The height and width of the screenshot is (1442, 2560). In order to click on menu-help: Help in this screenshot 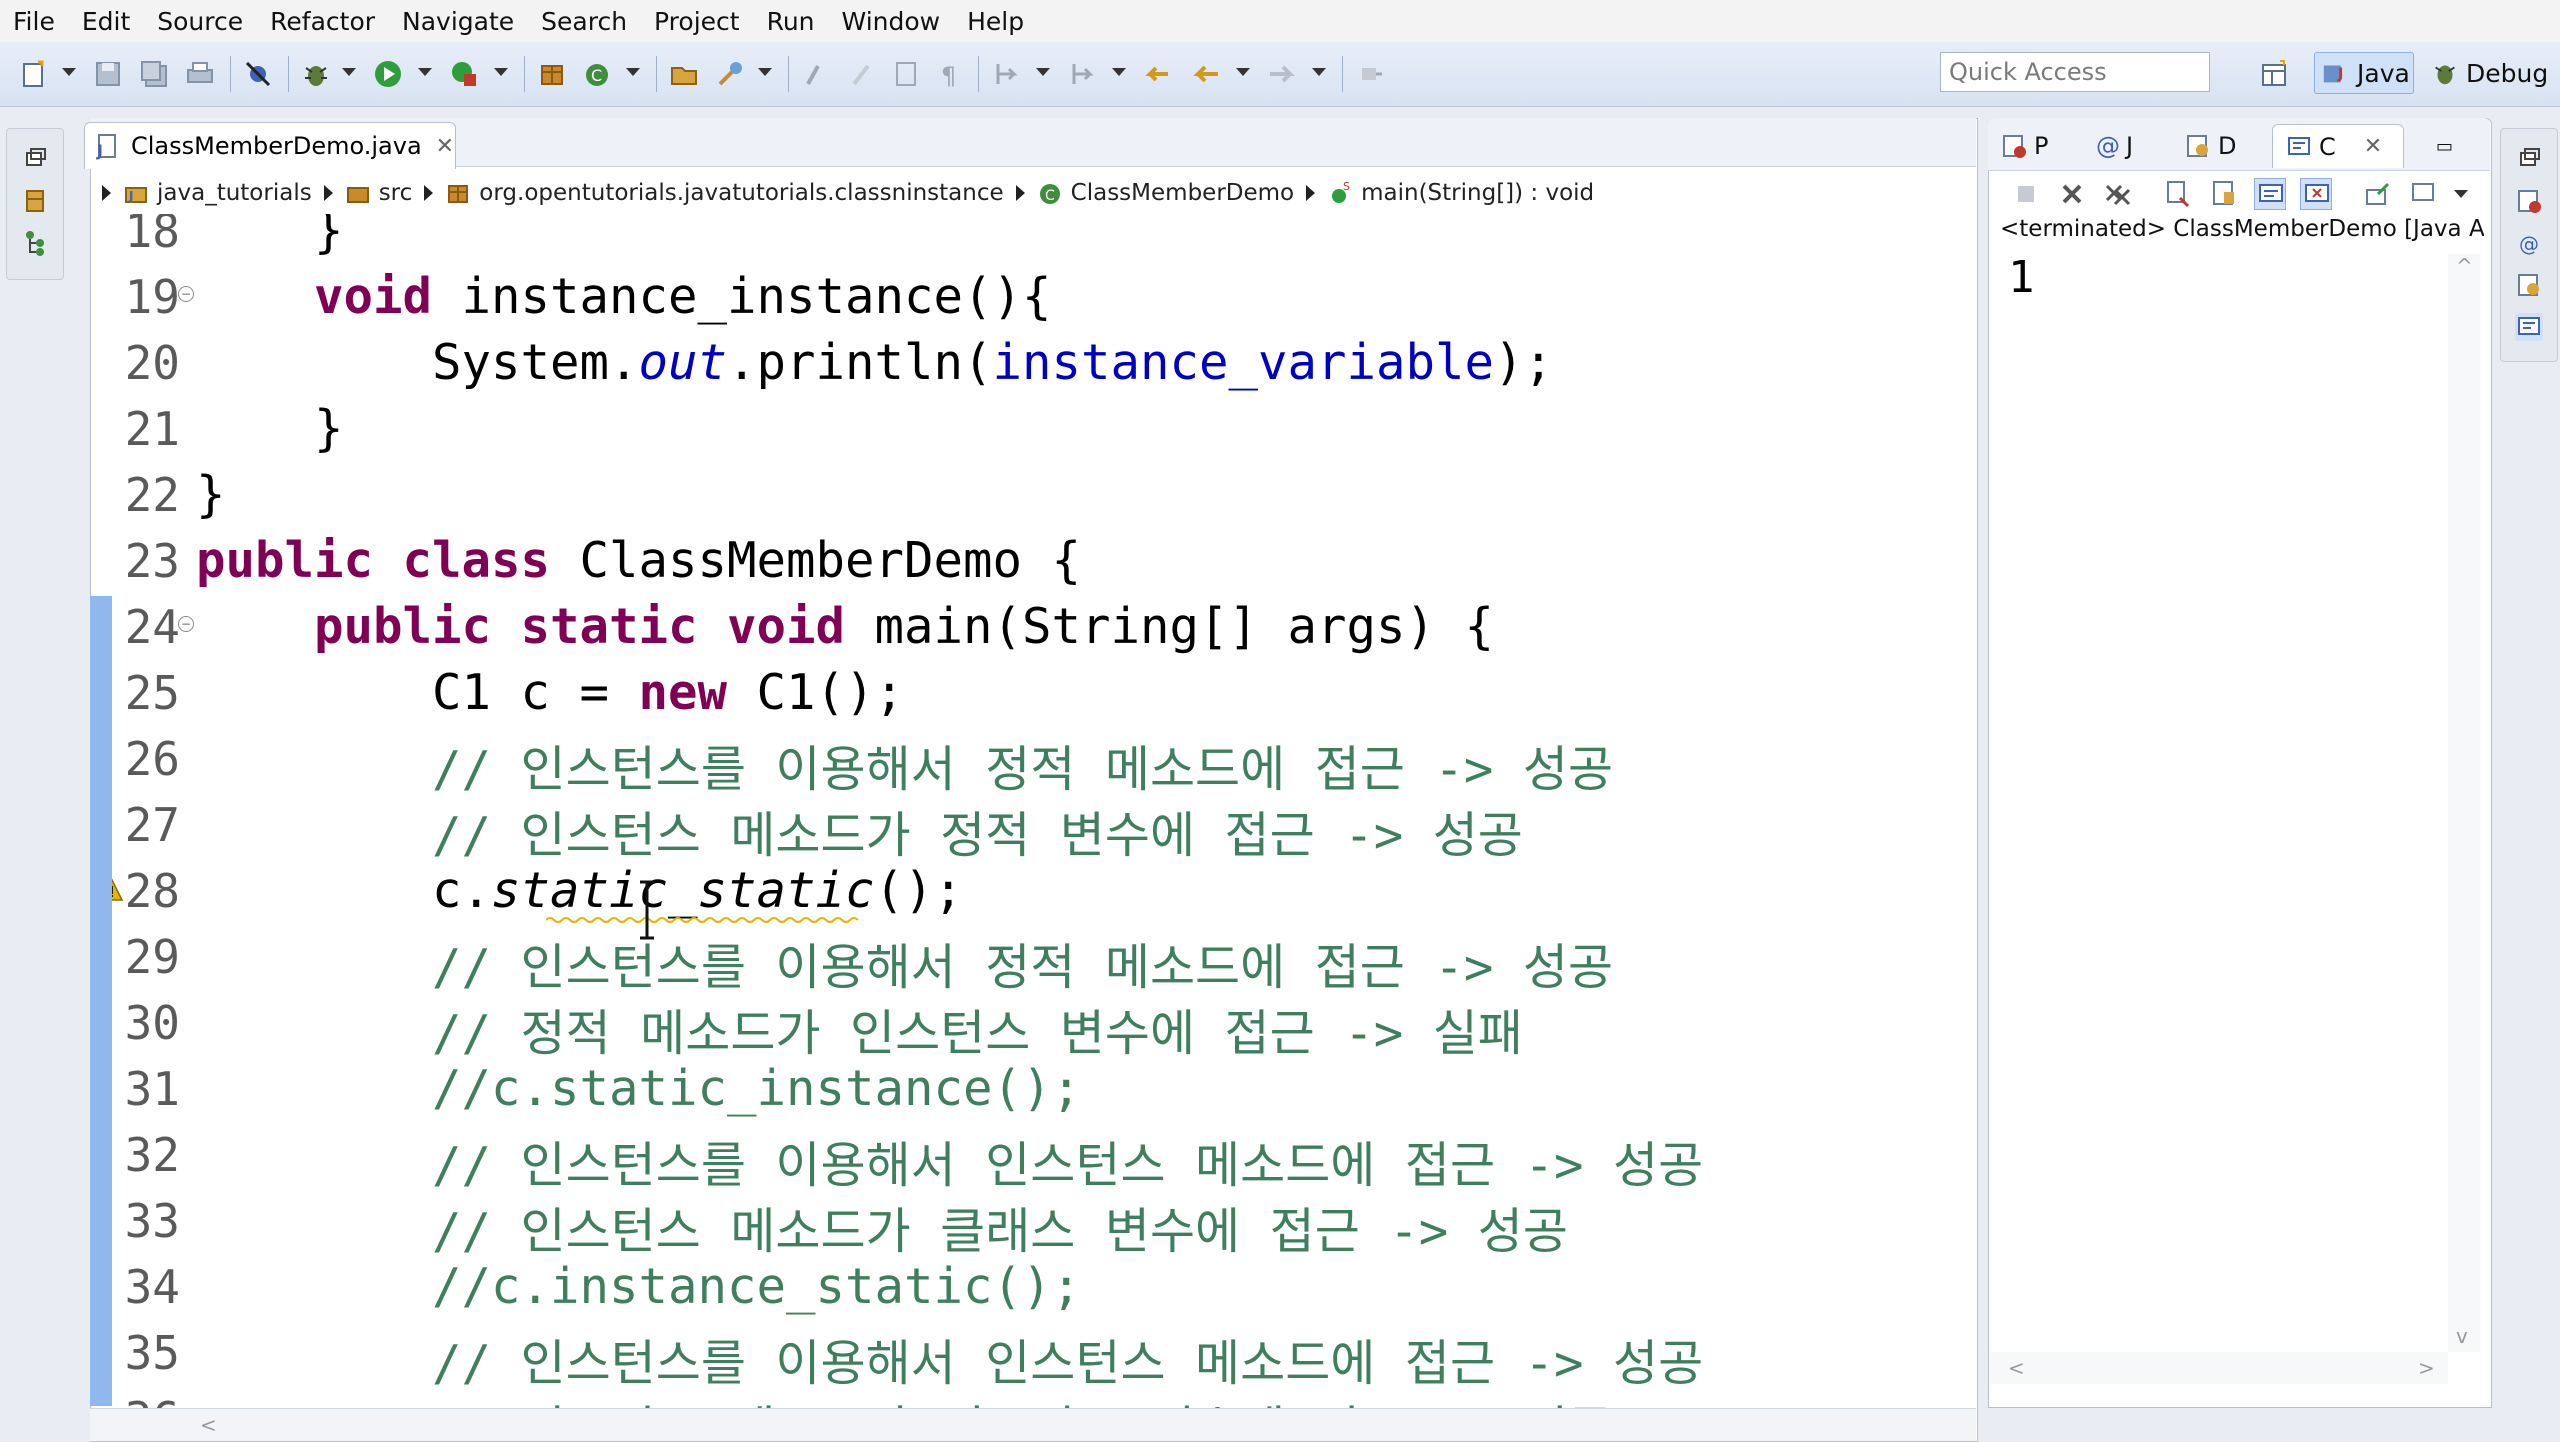, I will do `click(996, 21)`.